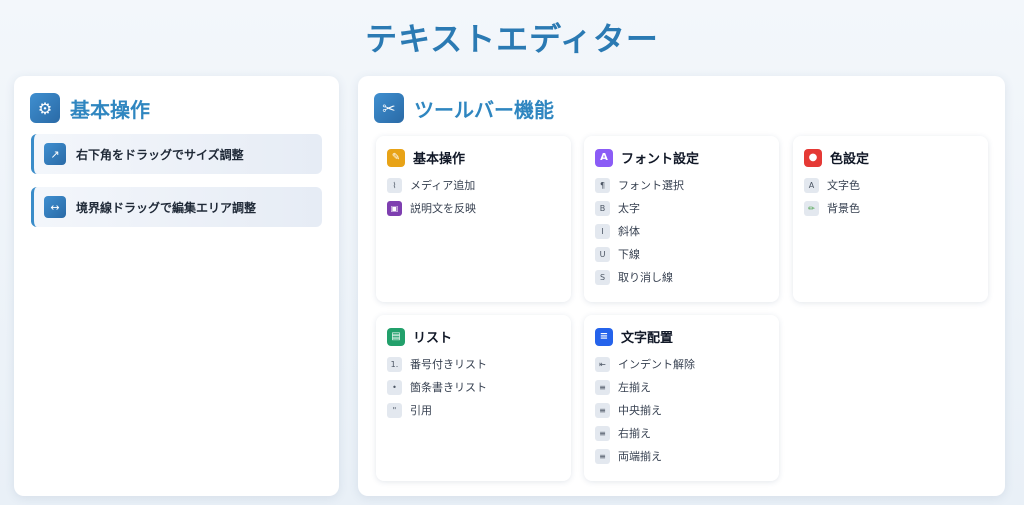  I want to click on floppy-disk-icon: ▣, so click(394, 208).